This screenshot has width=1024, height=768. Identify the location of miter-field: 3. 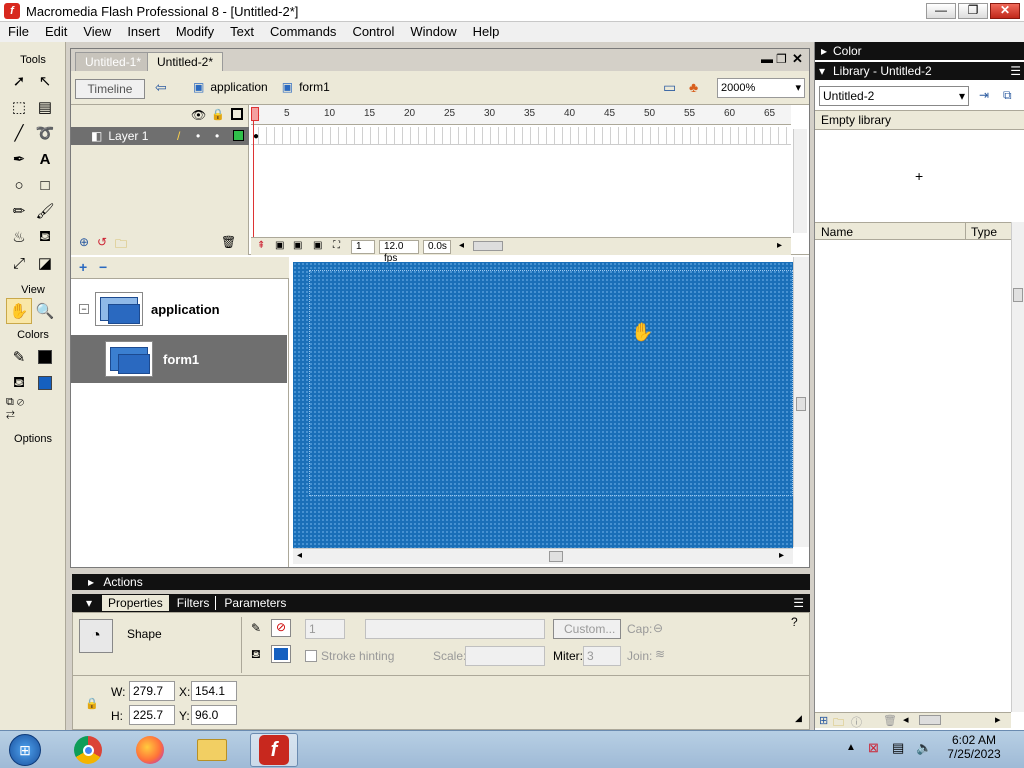
(602, 656).